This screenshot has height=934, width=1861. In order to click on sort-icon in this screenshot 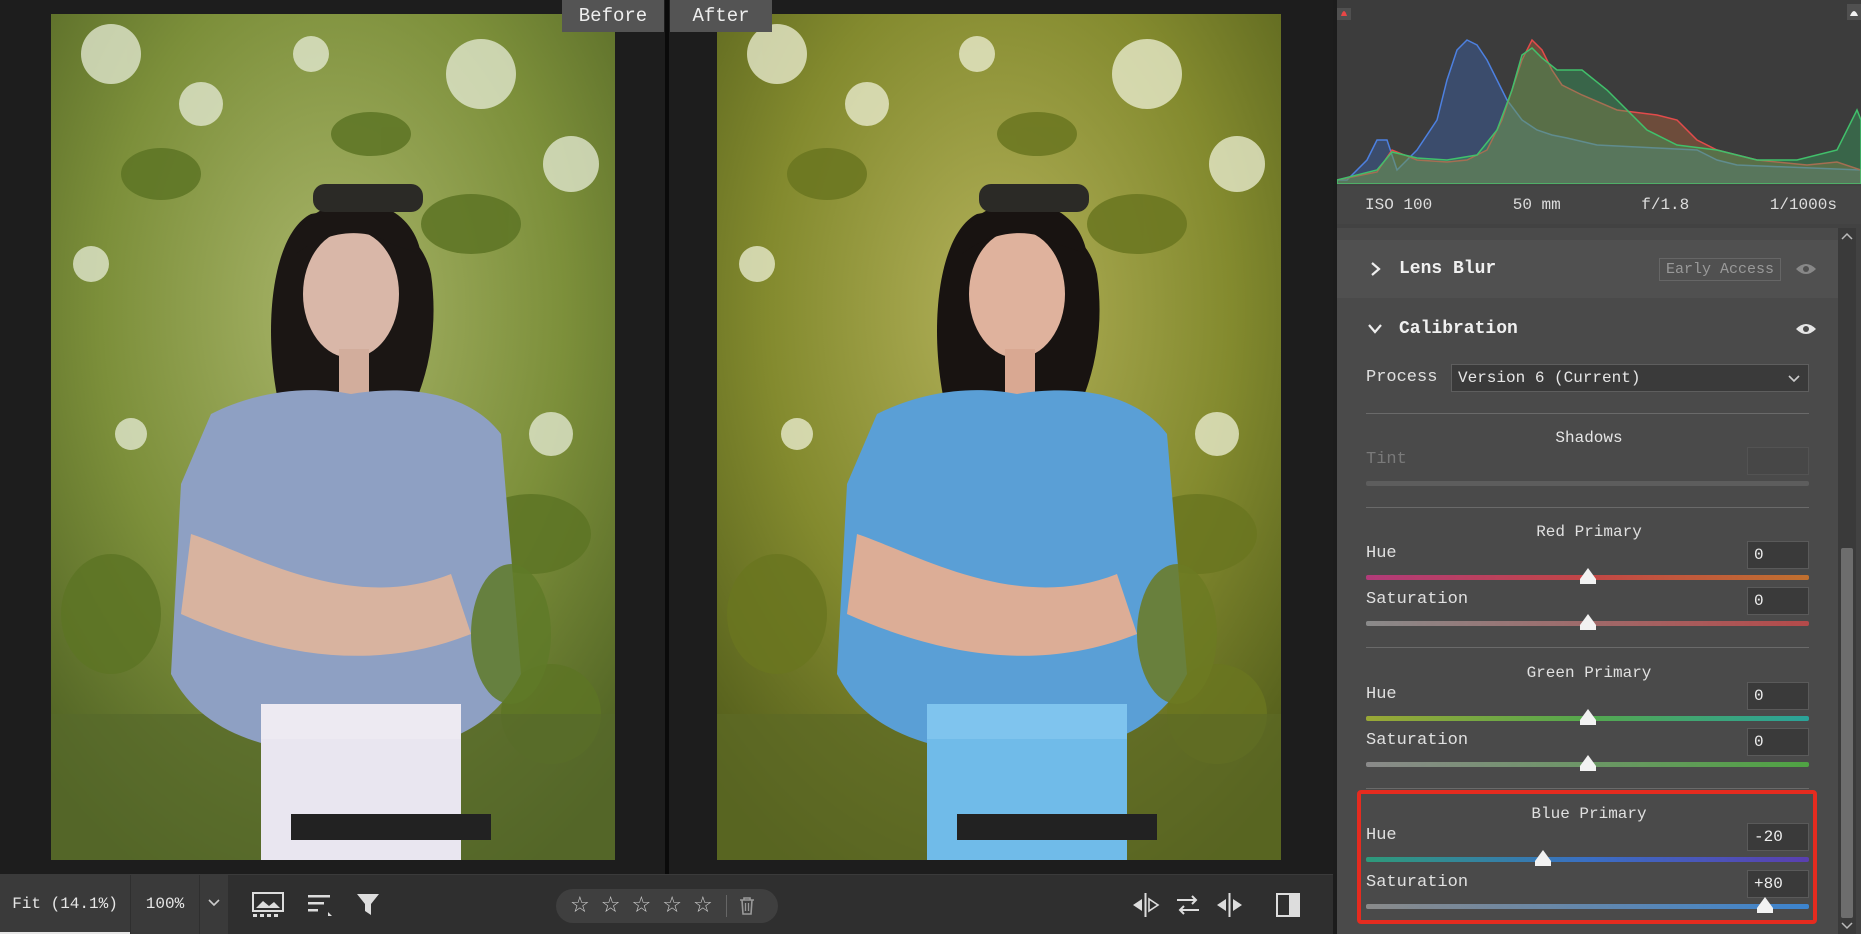, I will do `click(320, 905)`.